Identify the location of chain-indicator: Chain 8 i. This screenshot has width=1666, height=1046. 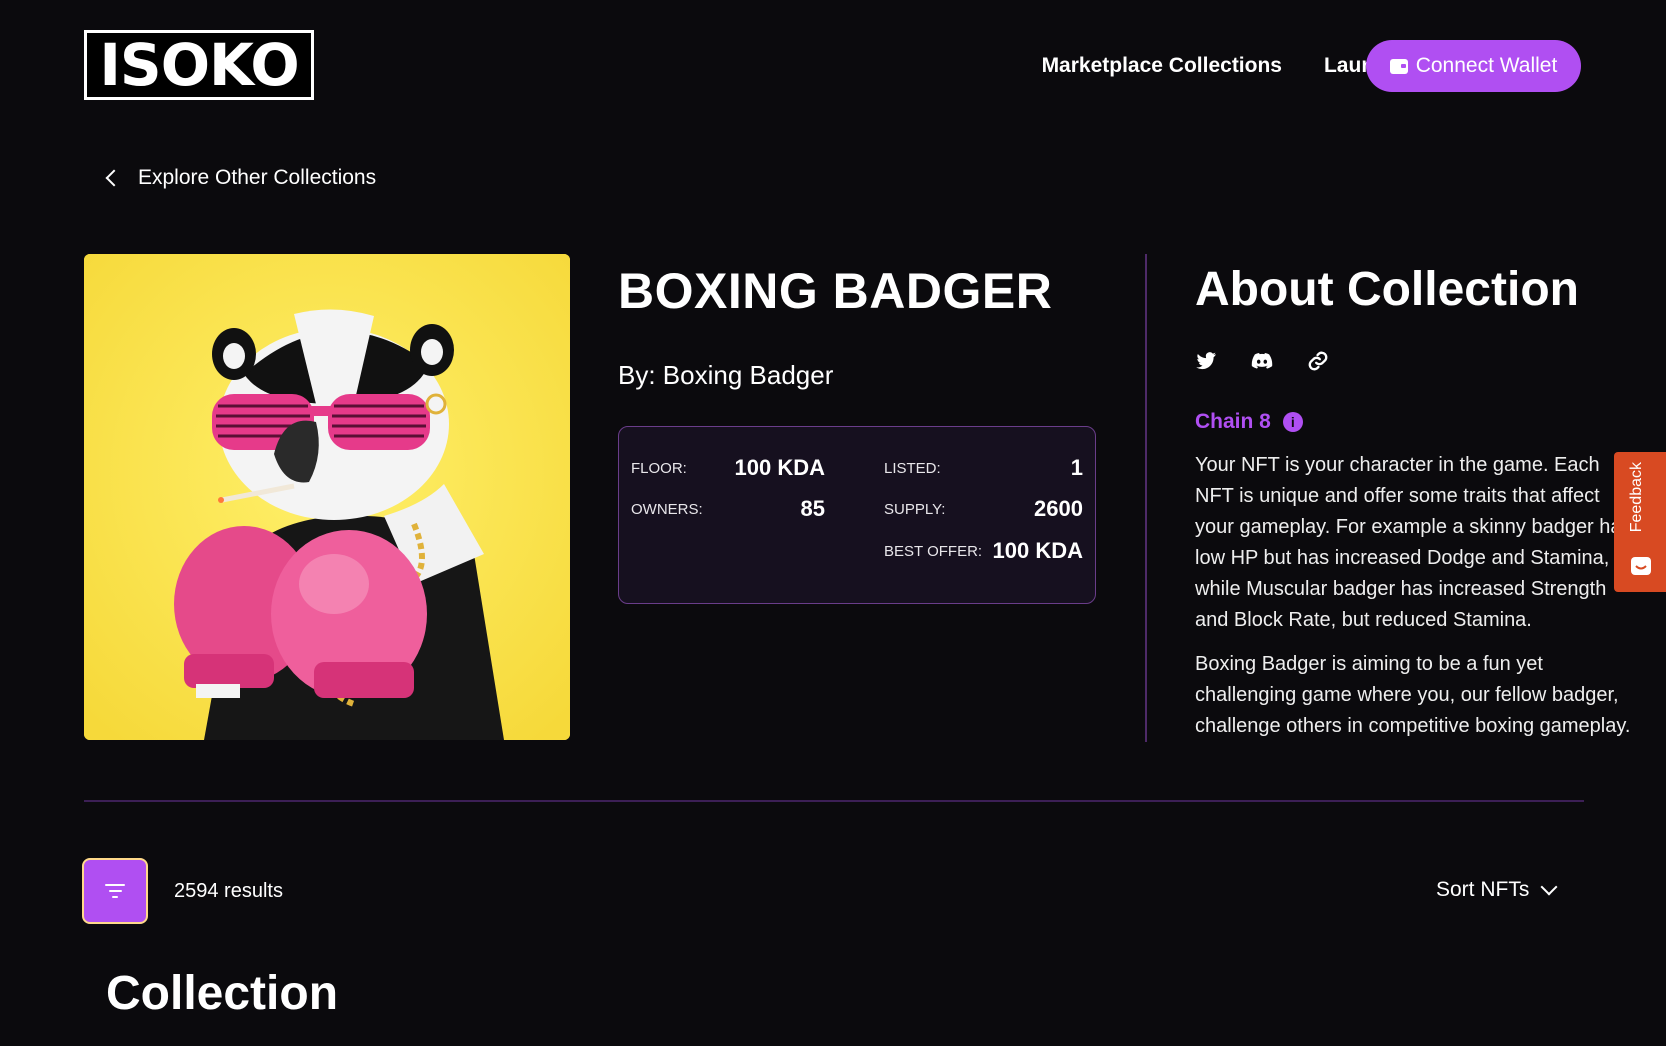
(1249, 422).